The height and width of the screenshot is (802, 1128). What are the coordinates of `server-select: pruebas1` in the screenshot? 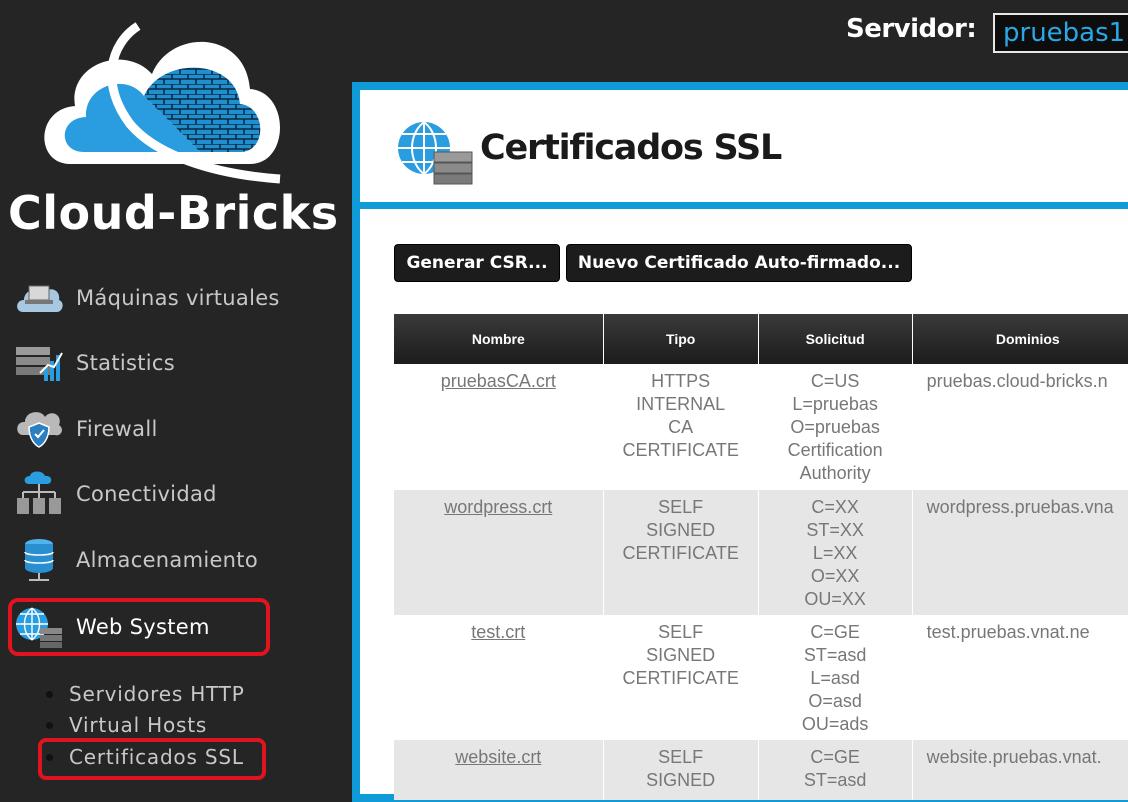 It's located at (1060, 33).